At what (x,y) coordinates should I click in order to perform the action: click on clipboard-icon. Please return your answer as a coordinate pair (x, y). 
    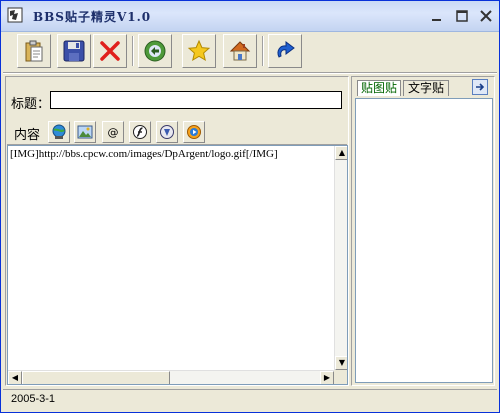
    Looking at the image, I should click on (34, 51).